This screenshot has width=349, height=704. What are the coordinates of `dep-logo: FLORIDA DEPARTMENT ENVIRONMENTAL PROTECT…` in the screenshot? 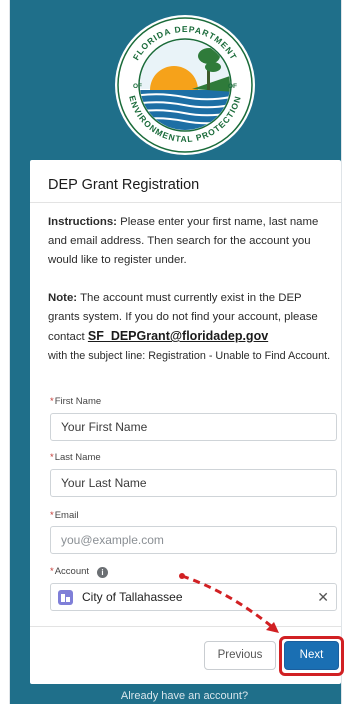 It's located at (185, 85).